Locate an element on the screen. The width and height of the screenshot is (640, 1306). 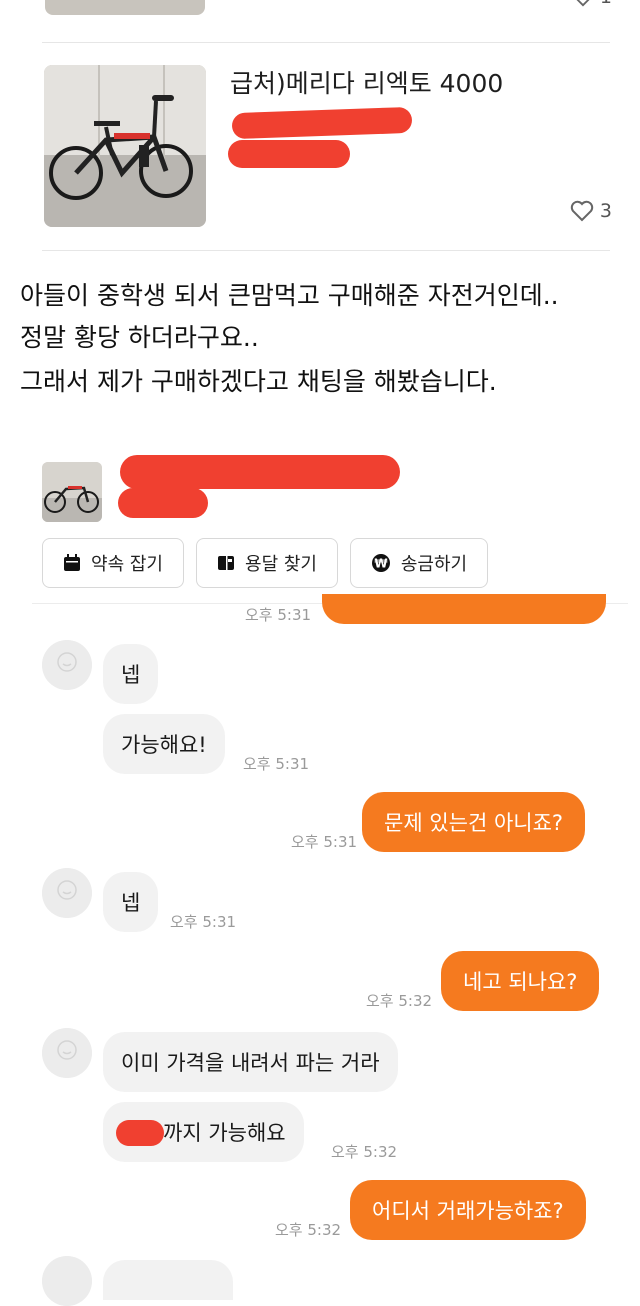
find-truck-label: 용달 찾기 is located at coordinates (281, 564).